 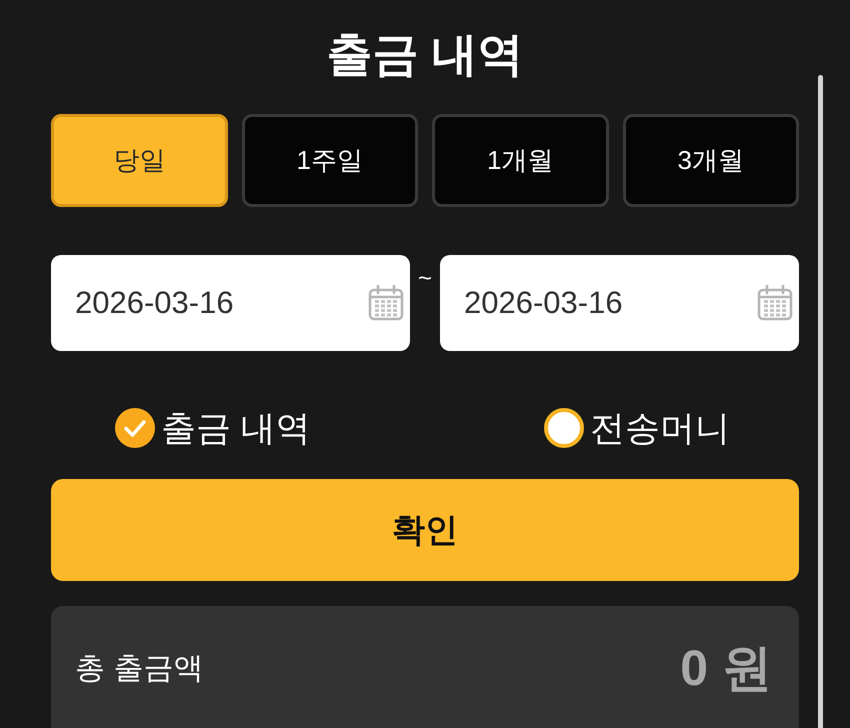 What do you see at coordinates (213, 428) in the screenshot?
I see `record-type-option: 출금 내역` at bounding box center [213, 428].